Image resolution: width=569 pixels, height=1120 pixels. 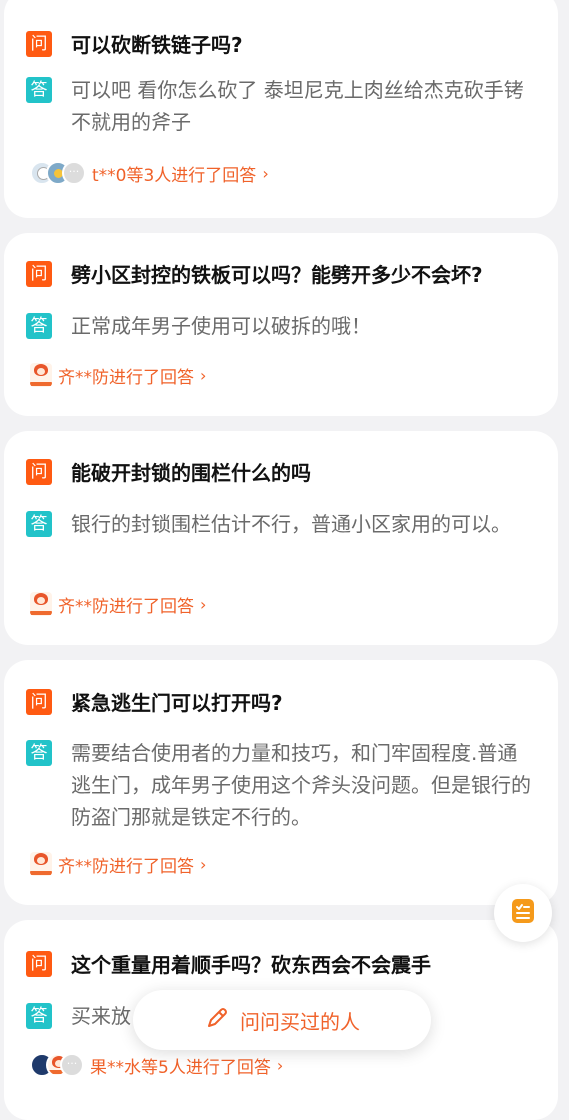 I want to click on answerers-link: ··· 果**水等5人进行了回答 ›, so click(x=156, y=1065).